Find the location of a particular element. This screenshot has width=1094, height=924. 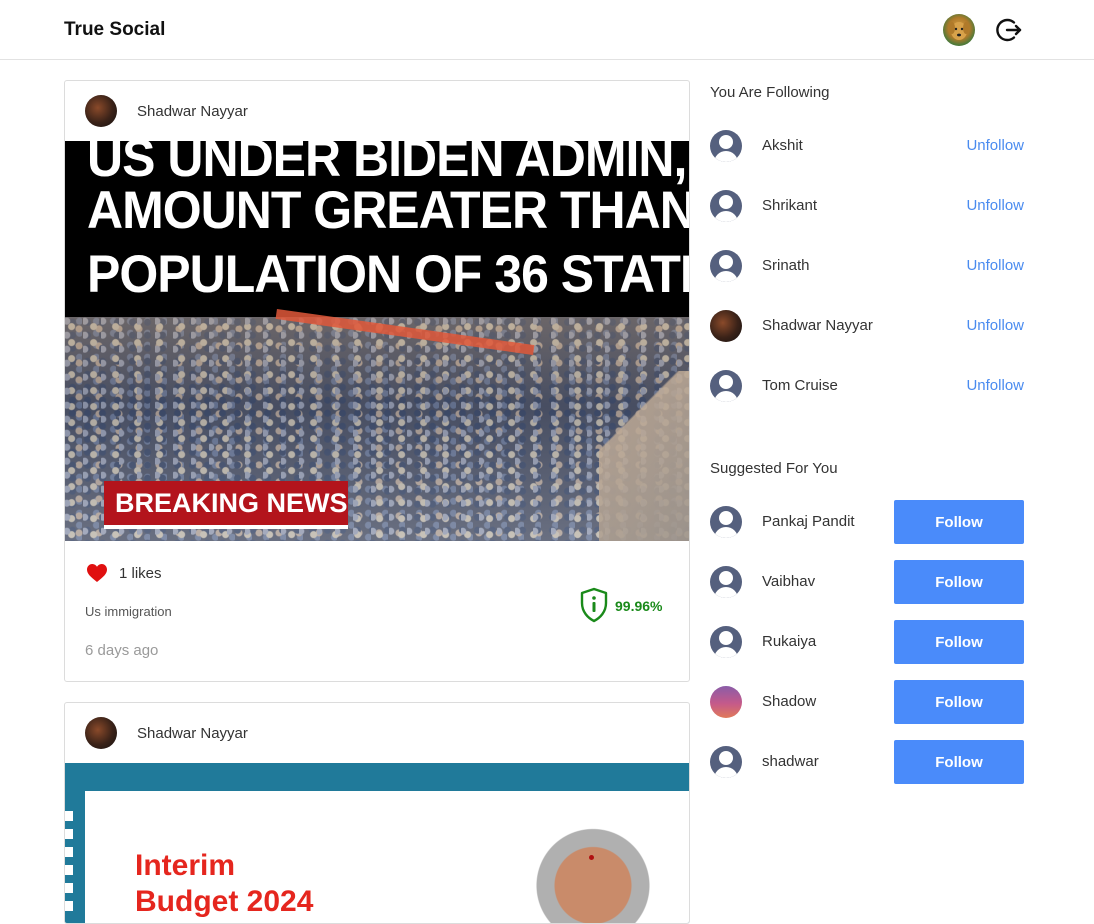

following-item: Akshit Unfollow is located at coordinates (867, 146).